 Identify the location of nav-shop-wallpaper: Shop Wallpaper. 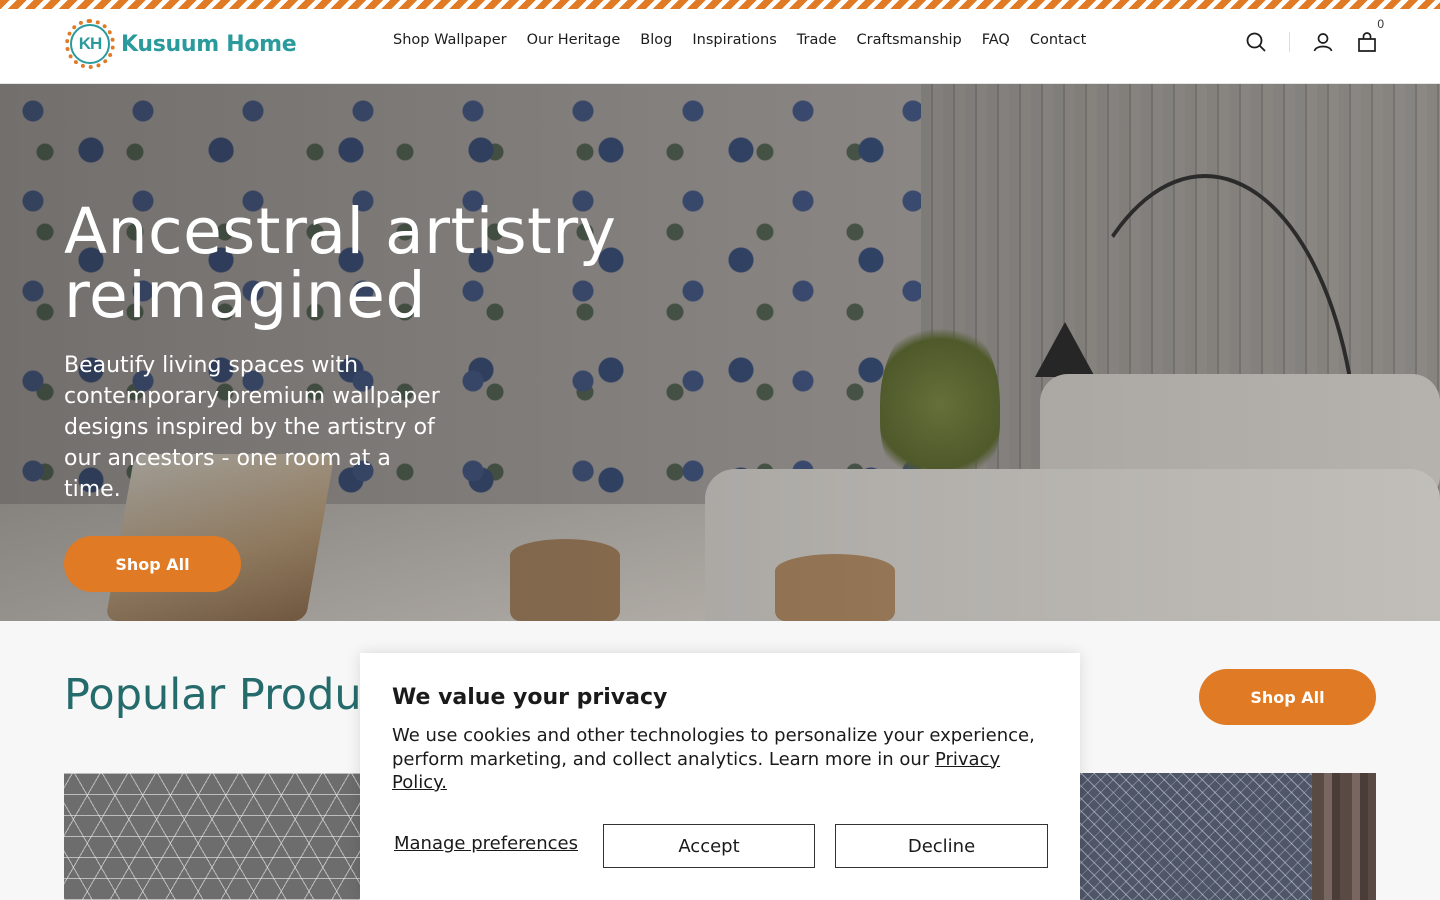
(450, 40).